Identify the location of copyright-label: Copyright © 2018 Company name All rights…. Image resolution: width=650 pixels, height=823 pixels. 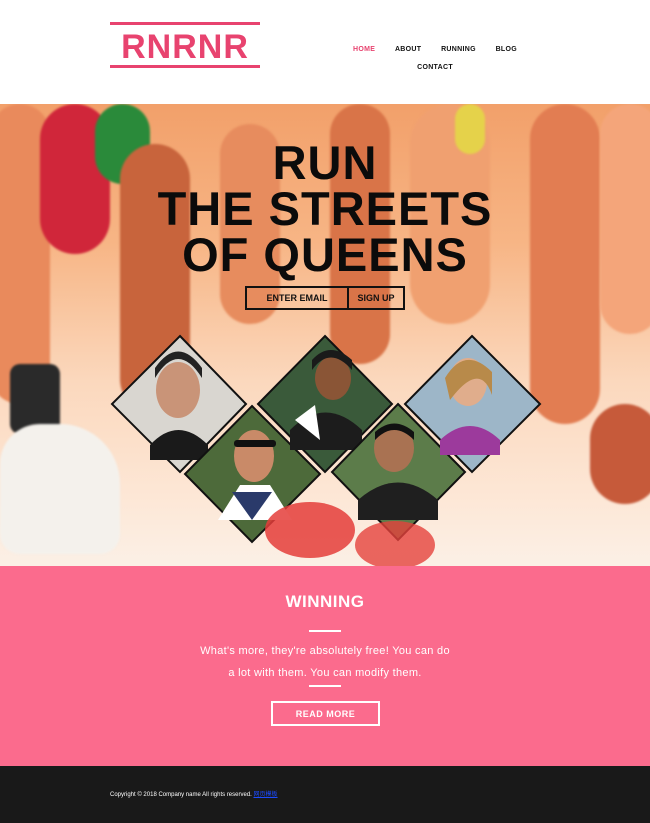
(181, 795).